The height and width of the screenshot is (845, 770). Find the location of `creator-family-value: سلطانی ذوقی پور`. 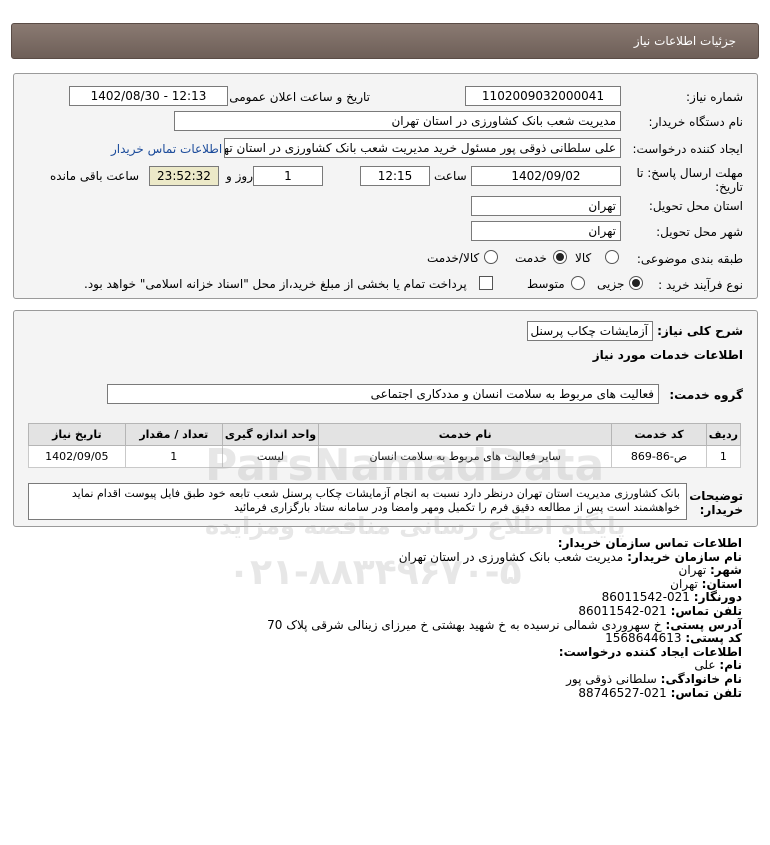

creator-family-value: سلطانی ذوقی پور is located at coordinates (611, 678).